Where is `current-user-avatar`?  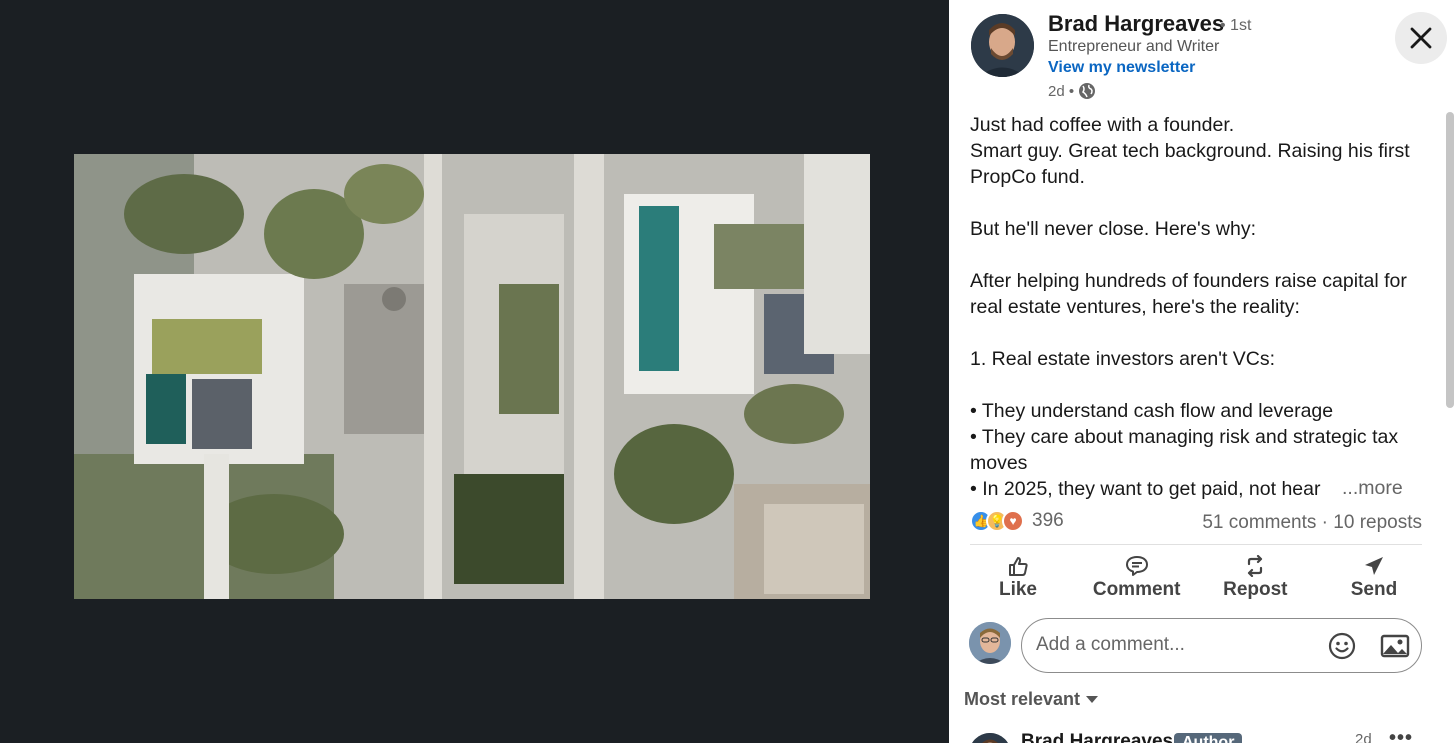 current-user-avatar is located at coordinates (990, 643).